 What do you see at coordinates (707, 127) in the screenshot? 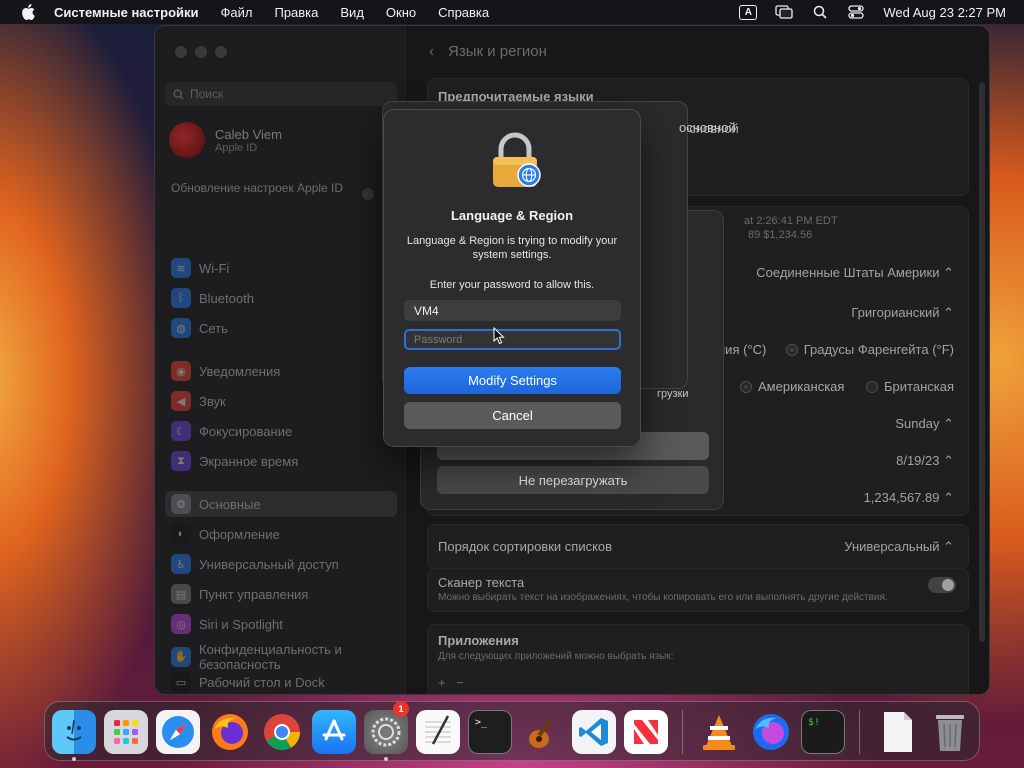
I see `sheet-back-fragment: основной` at bounding box center [707, 127].